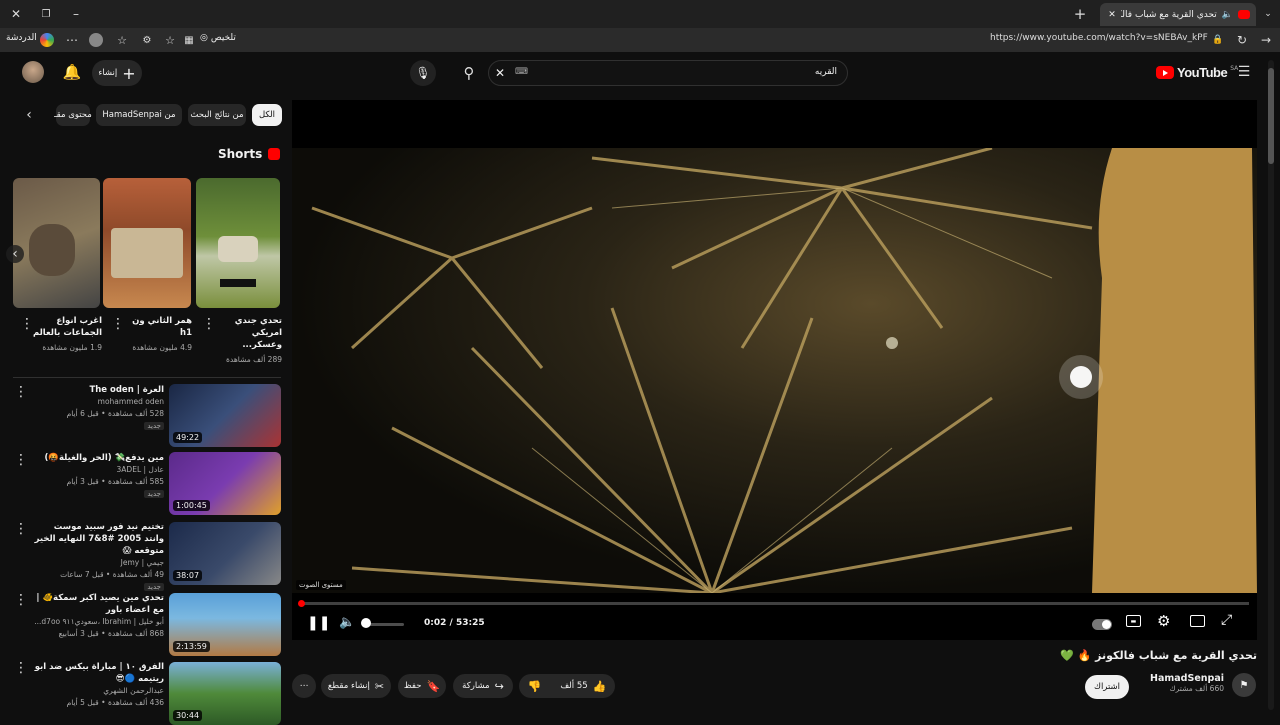 The image size is (1280, 725). Describe the element at coordinates (600, 686) in the screenshot. I see `like-icon: 👍` at that location.